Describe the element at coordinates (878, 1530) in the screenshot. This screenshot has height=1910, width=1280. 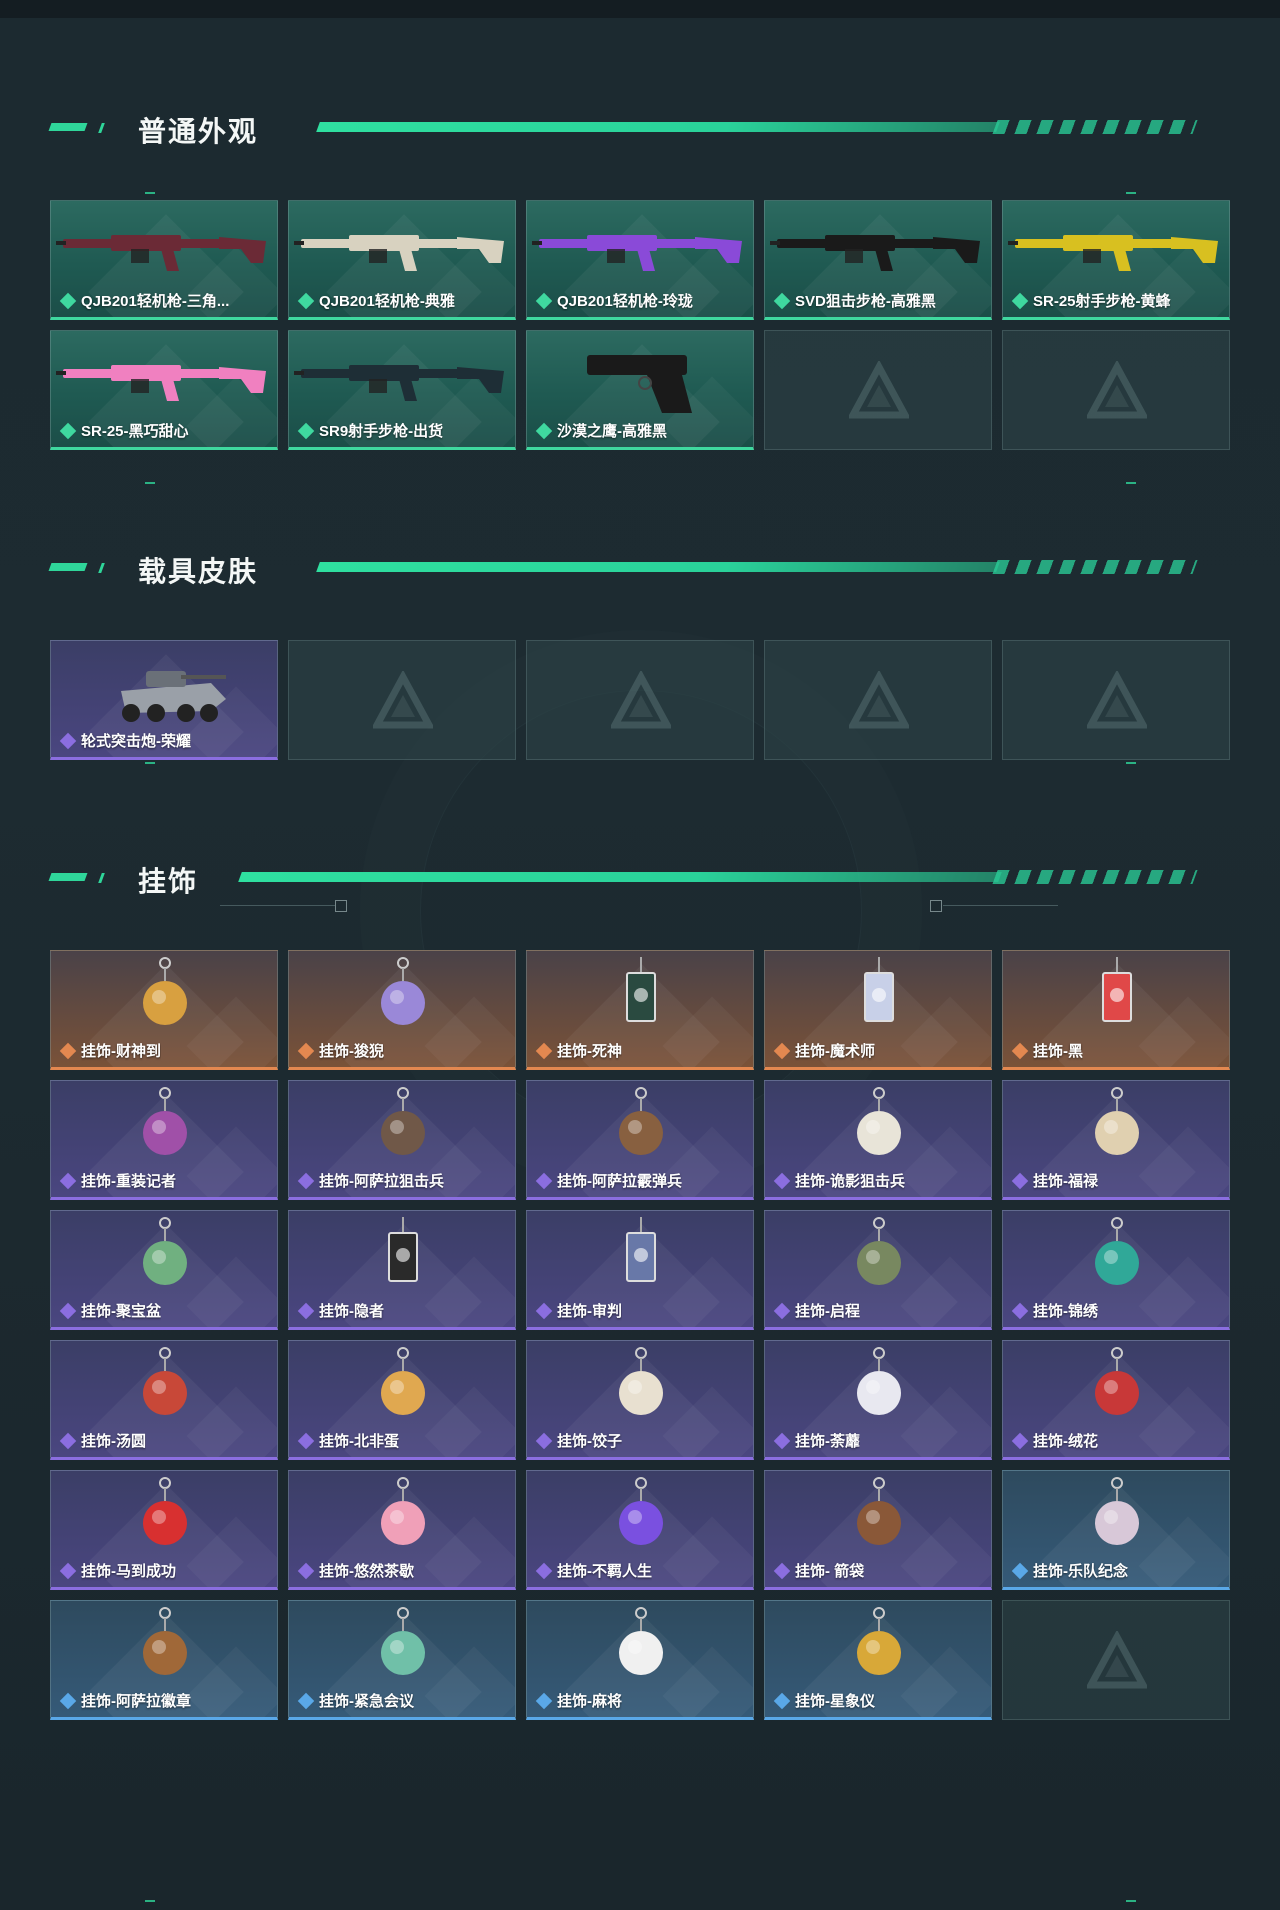
I see `item-card: 挂饰- 箭袋` at that location.